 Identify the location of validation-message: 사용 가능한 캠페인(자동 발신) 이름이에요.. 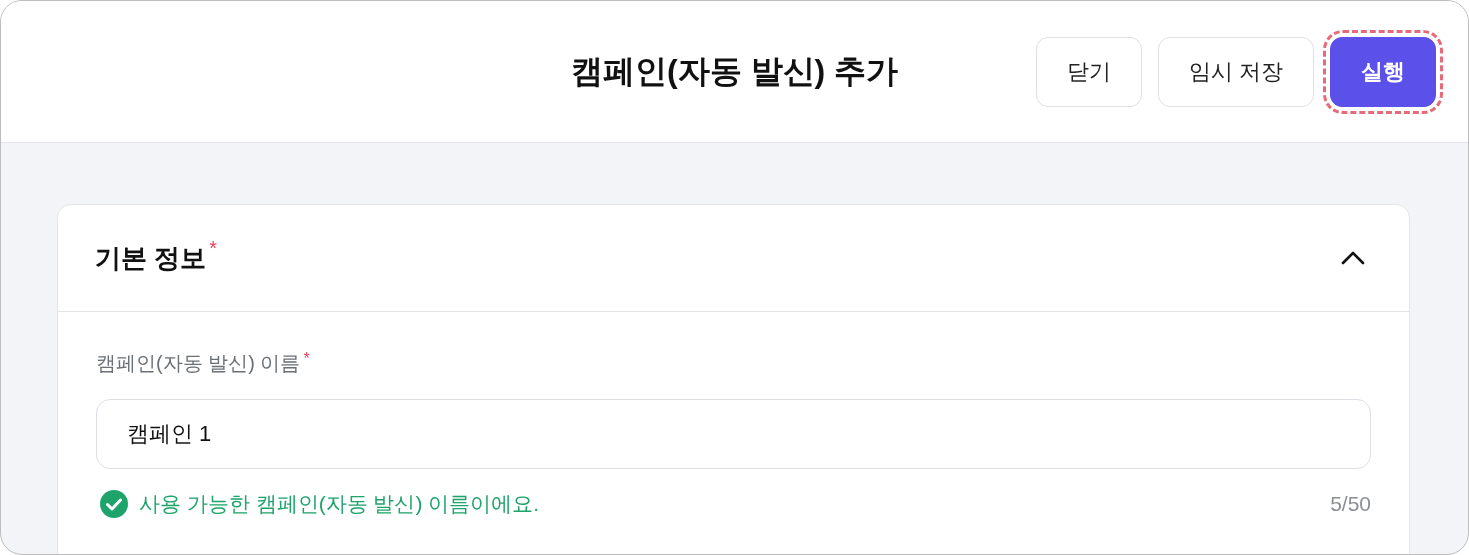
(339, 504).